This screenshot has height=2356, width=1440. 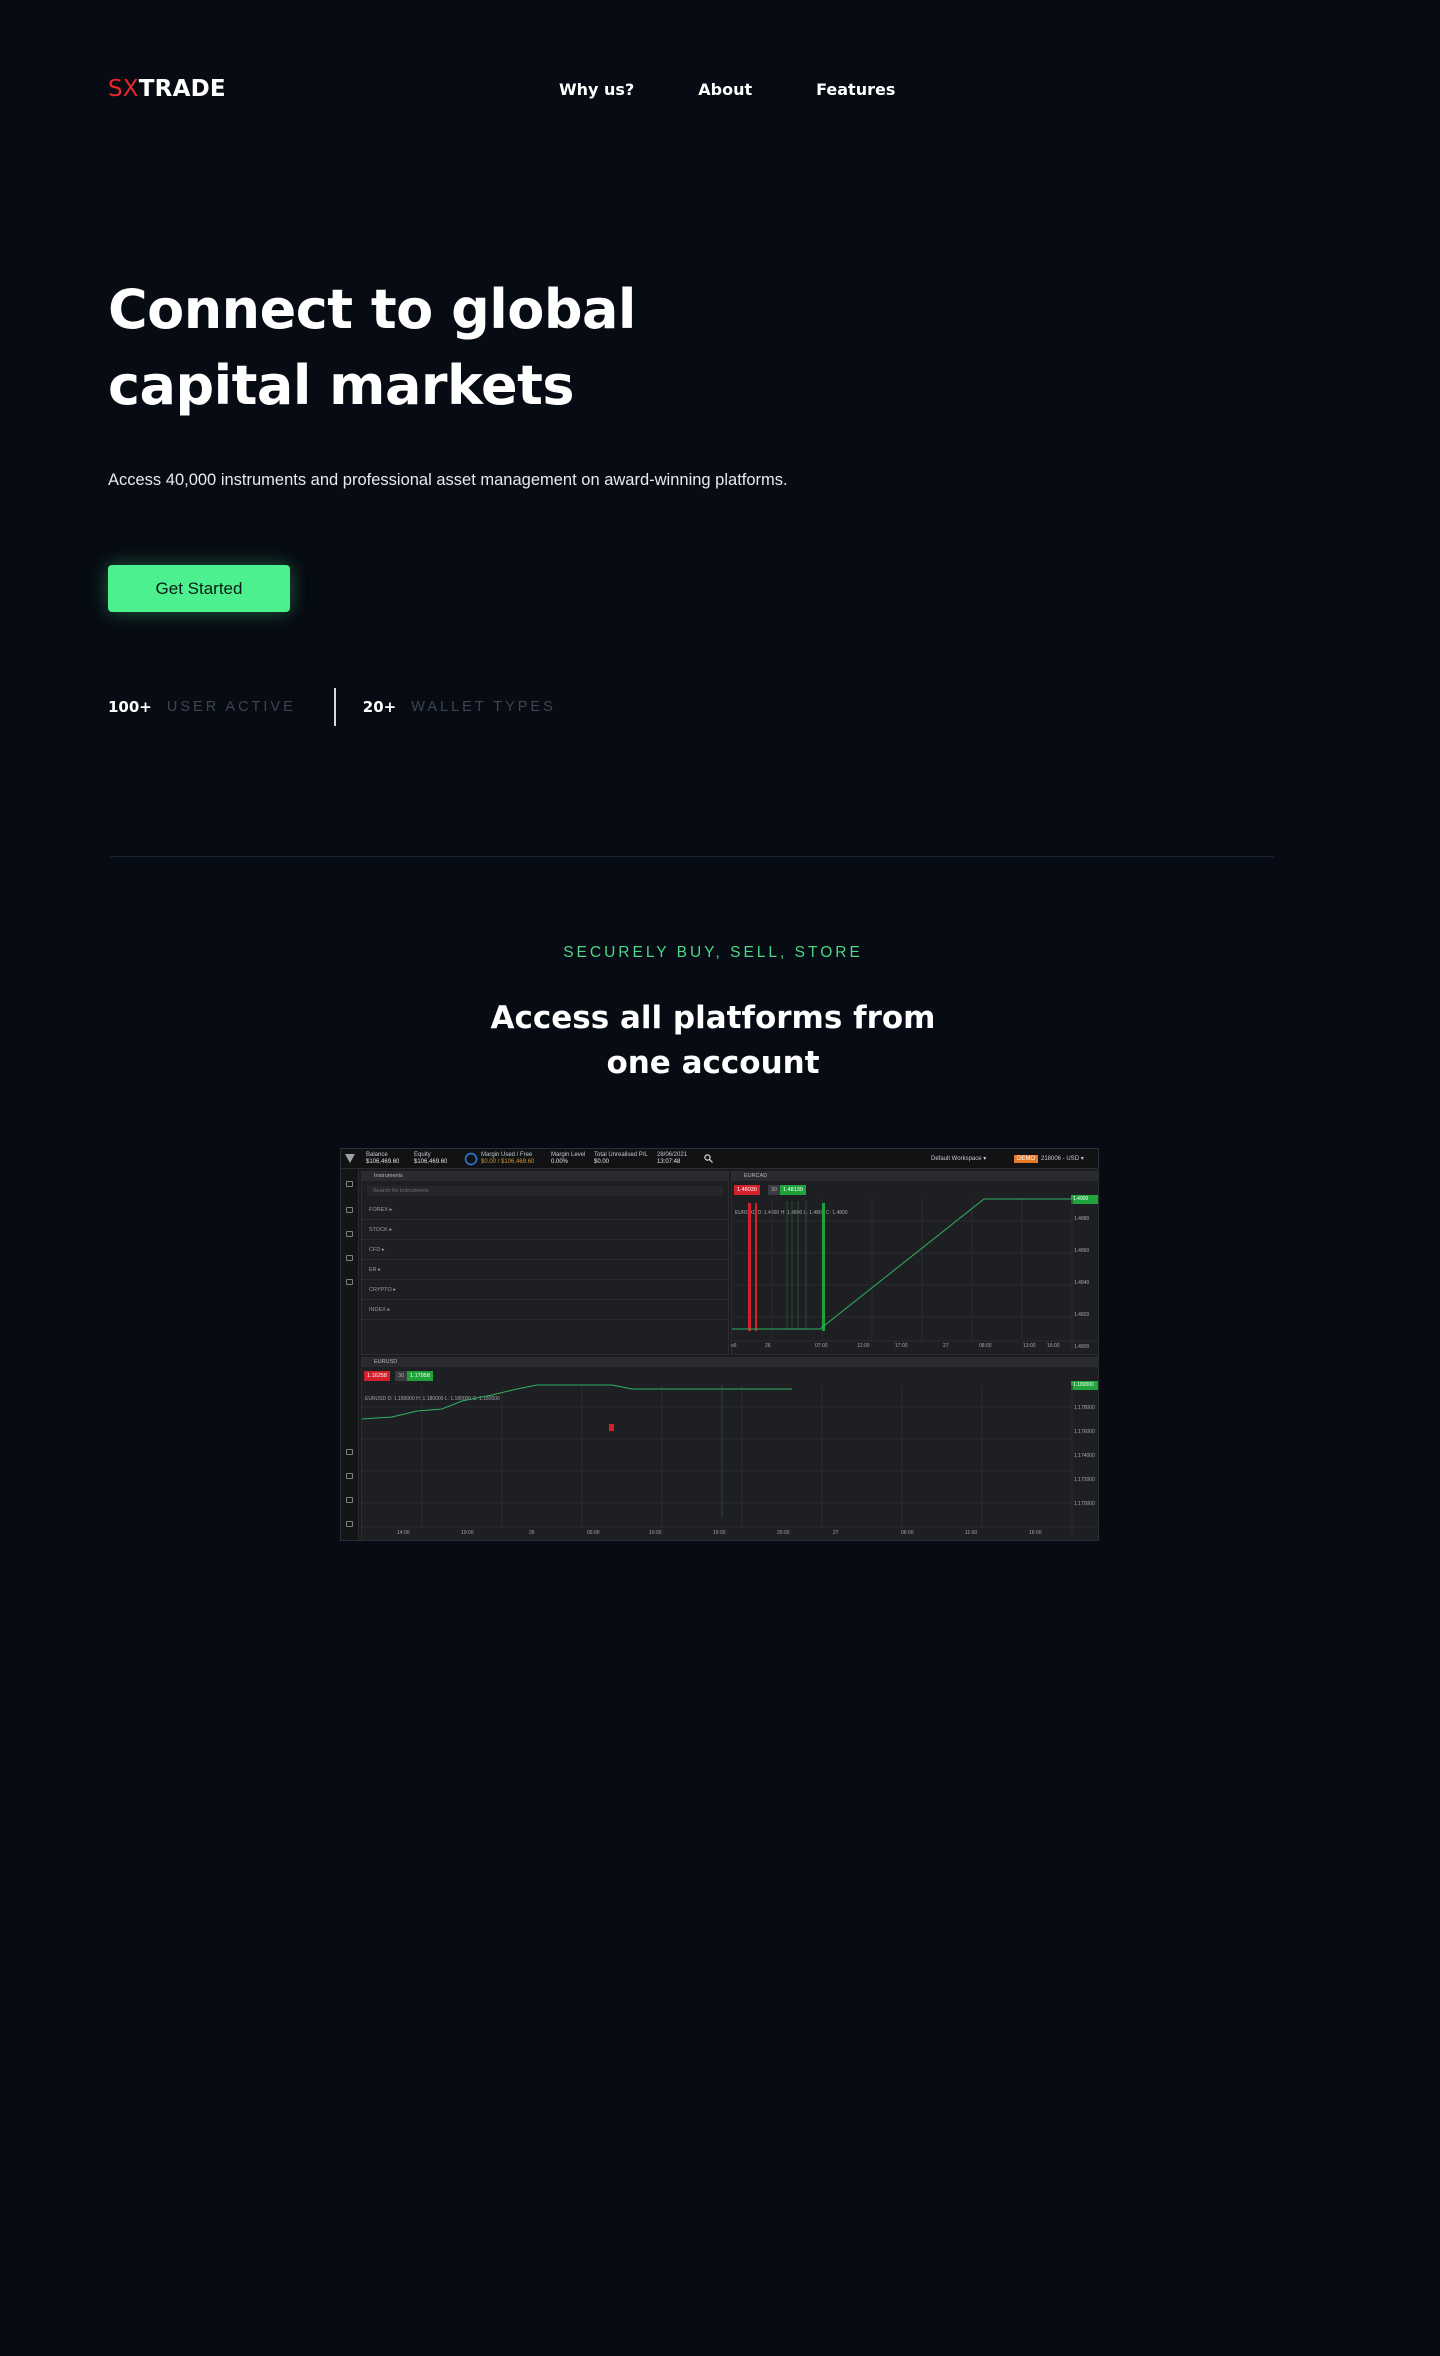 I want to click on instrument-category-index: INDEX ▸, so click(x=545, y=1310).